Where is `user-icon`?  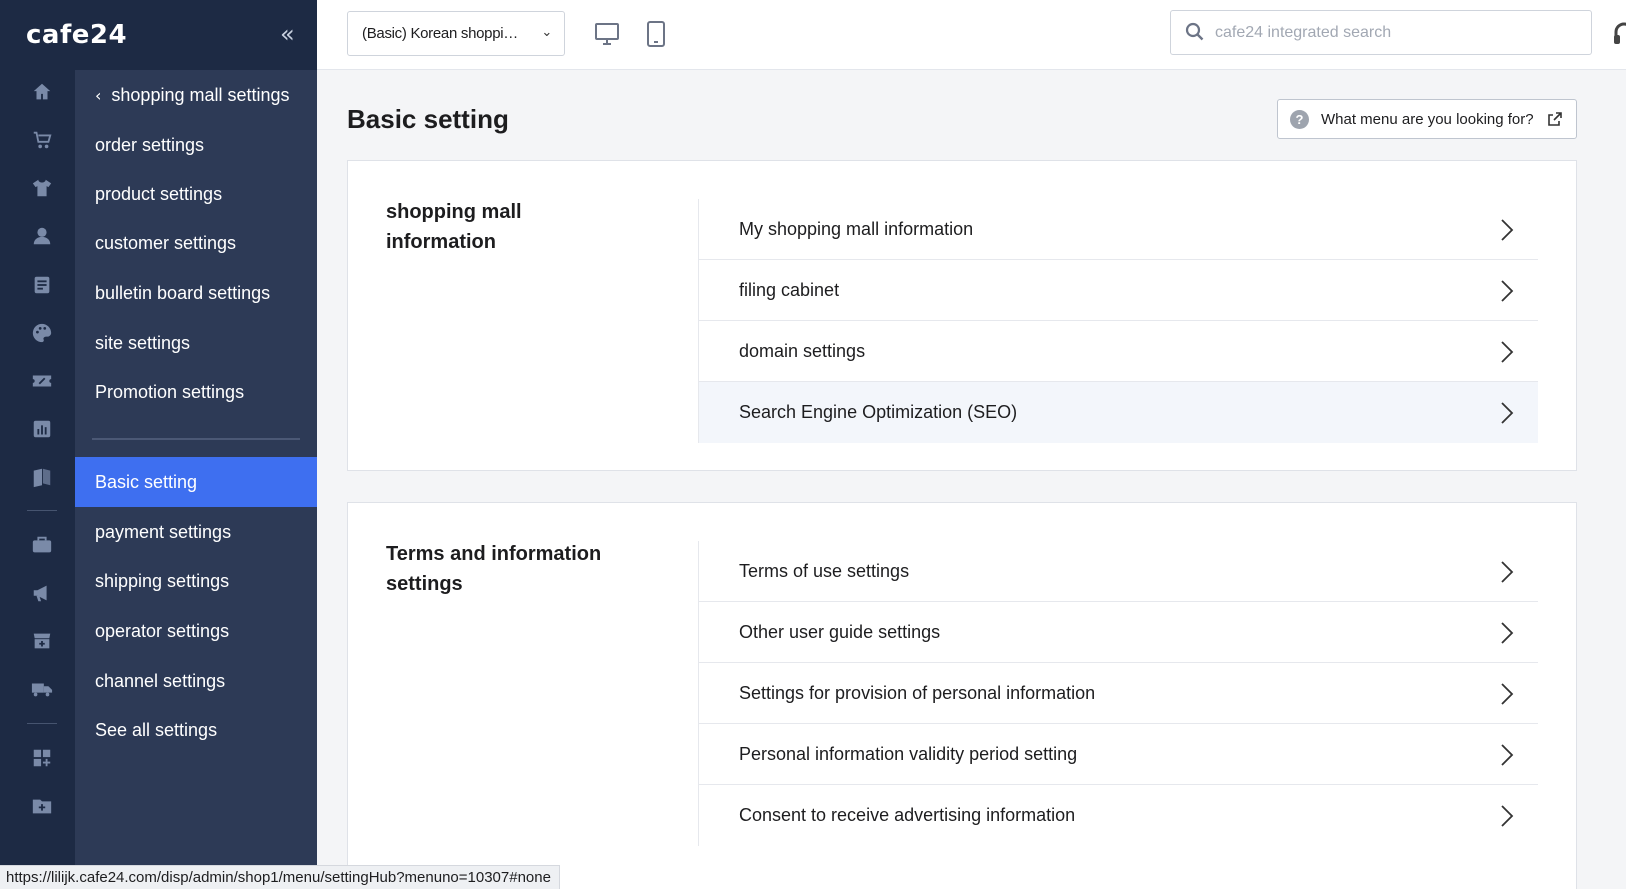 user-icon is located at coordinates (42, 236).